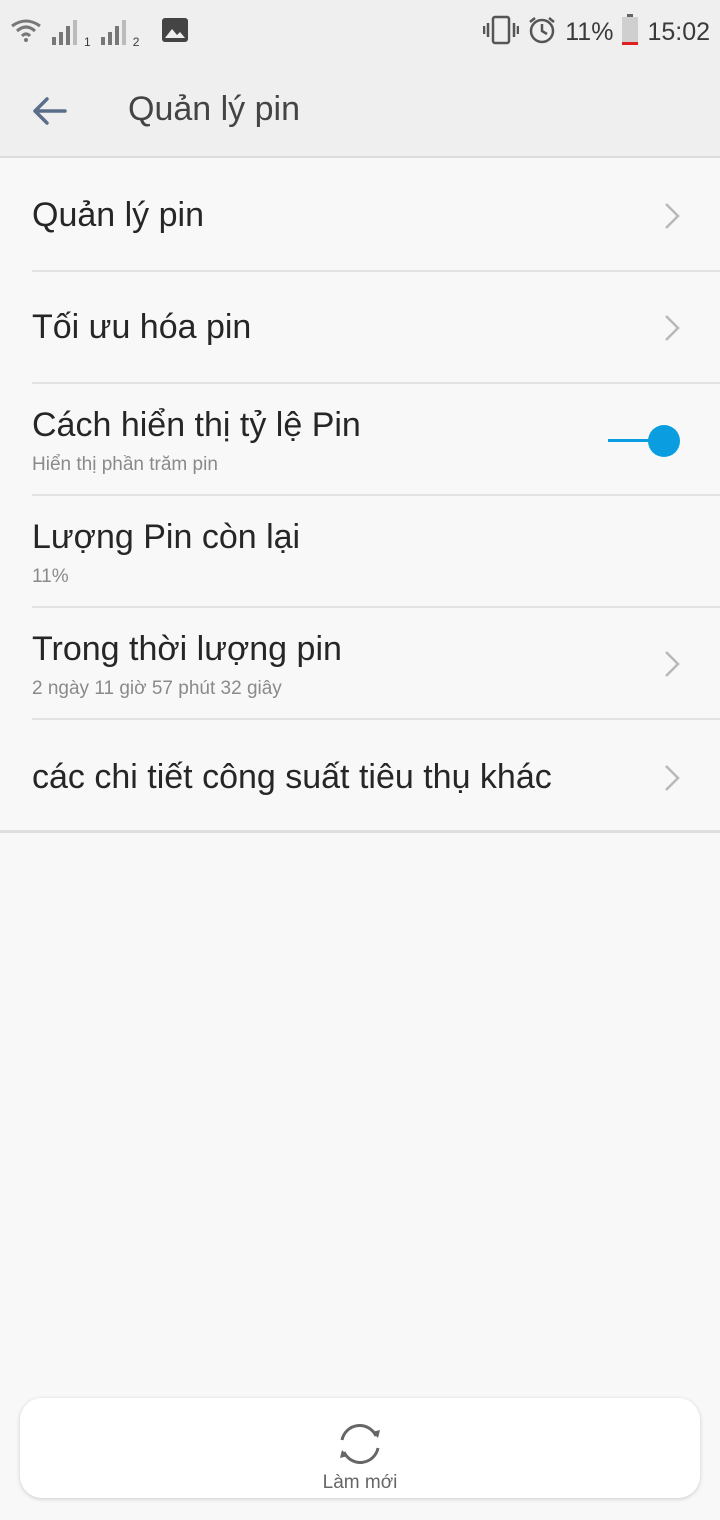 This screenshot has height=1520, width=720. I want to click on row-other-power-details: các chi tiết công suất tiêu thụ khác, so click(360, 776).